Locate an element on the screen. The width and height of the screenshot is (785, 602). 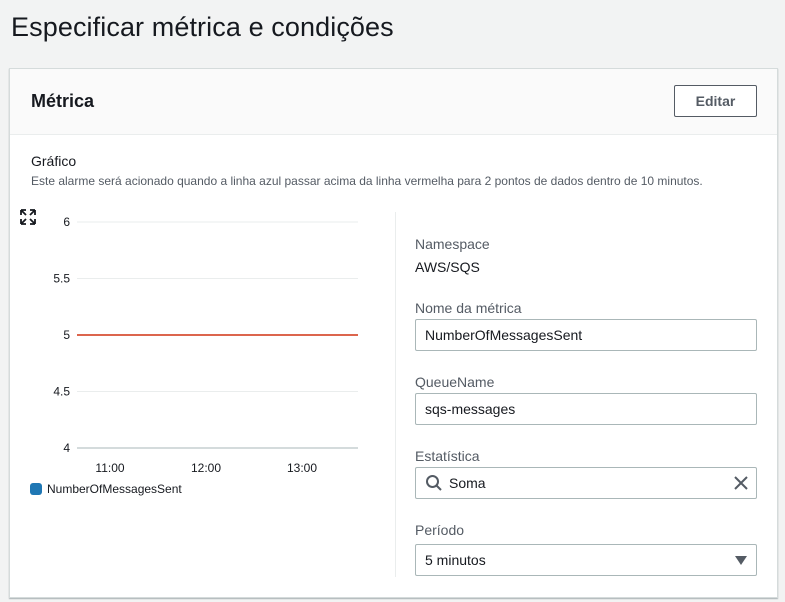
namespace-value: AWS/SQS is located at coordinates (447, 267).